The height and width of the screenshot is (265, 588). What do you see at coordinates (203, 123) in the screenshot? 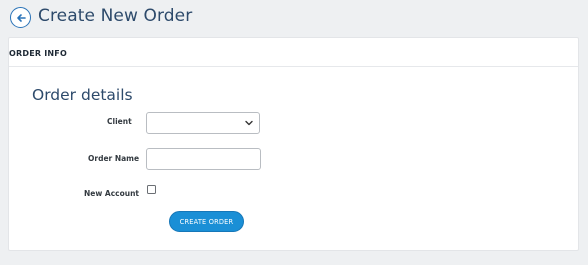
I see `client-select` at bounding box center [203, 123].